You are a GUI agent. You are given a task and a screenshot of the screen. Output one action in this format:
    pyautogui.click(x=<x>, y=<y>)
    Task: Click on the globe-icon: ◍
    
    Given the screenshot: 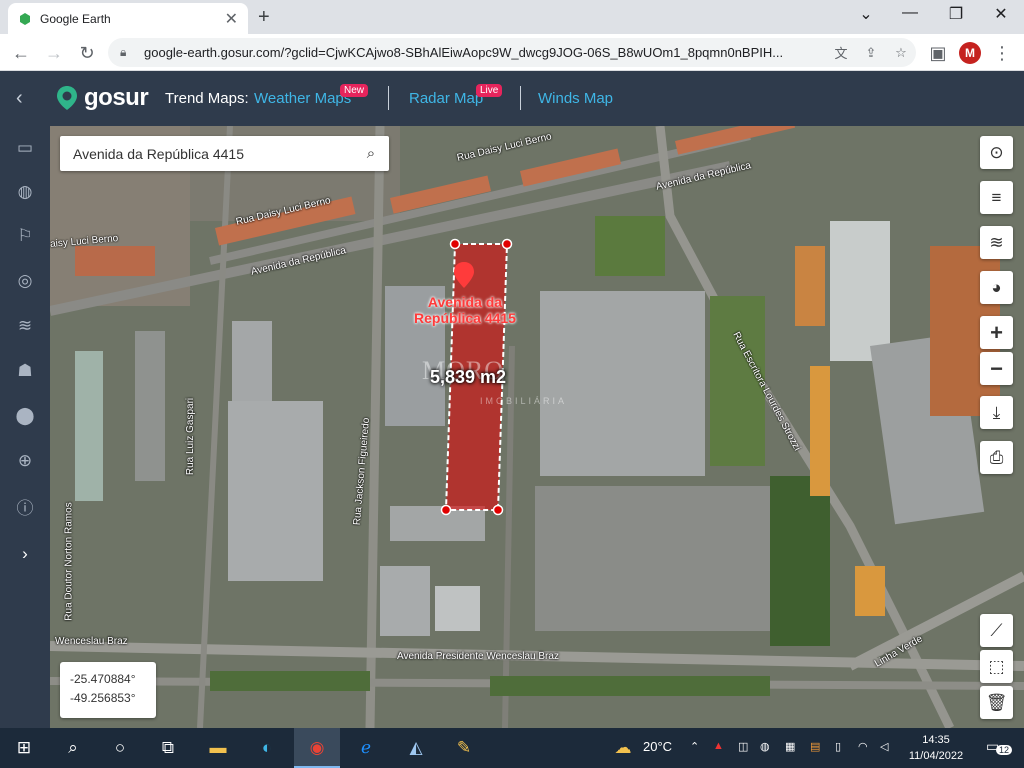 What is the action you would take?
    pyautogui.click(x=25, y=192)
    